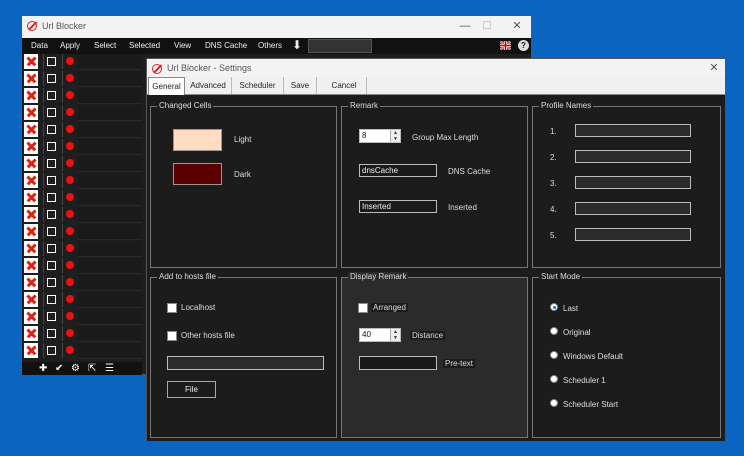  What do you see at coordinates (554, 379) in the screenshot?
I see `start-mode-scheduler-1-radio` at bounding box center [554, 379].